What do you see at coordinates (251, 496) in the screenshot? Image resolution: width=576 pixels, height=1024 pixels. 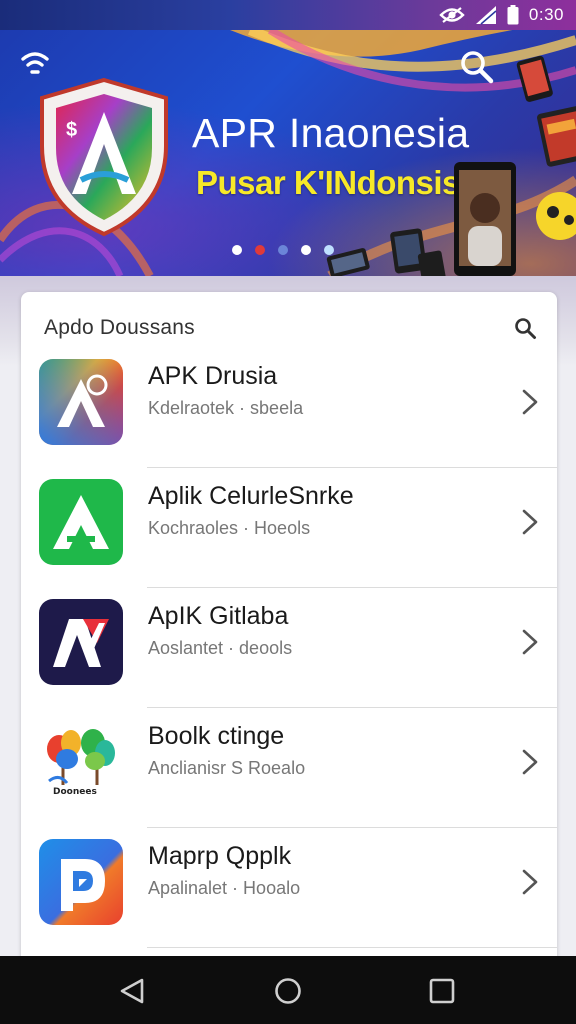 I see `app-name: Aplik CelurleSnrke` at bounding box center [251, 496].